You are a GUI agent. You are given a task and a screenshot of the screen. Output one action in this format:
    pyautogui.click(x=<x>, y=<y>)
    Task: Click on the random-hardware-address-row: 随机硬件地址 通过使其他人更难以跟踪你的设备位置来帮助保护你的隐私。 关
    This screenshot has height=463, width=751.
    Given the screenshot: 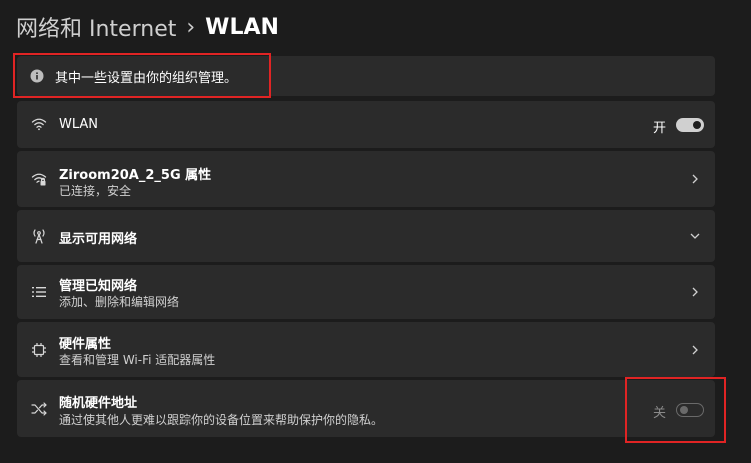 What is the action you would take?
    pyautogui.click(x=366, y=408)
    